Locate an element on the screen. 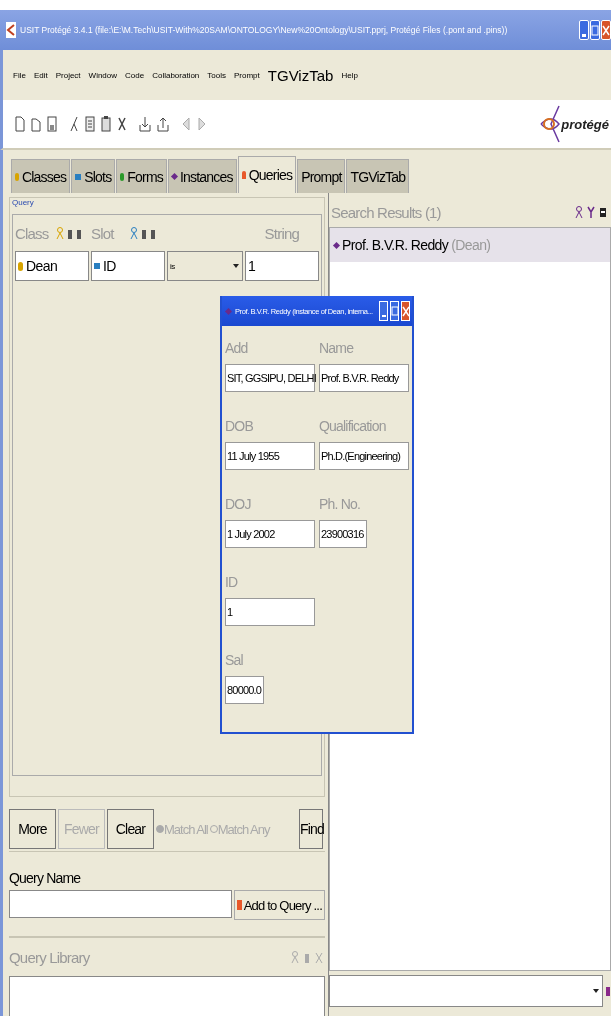  field-label: ID is located at coordinates (232, 582).